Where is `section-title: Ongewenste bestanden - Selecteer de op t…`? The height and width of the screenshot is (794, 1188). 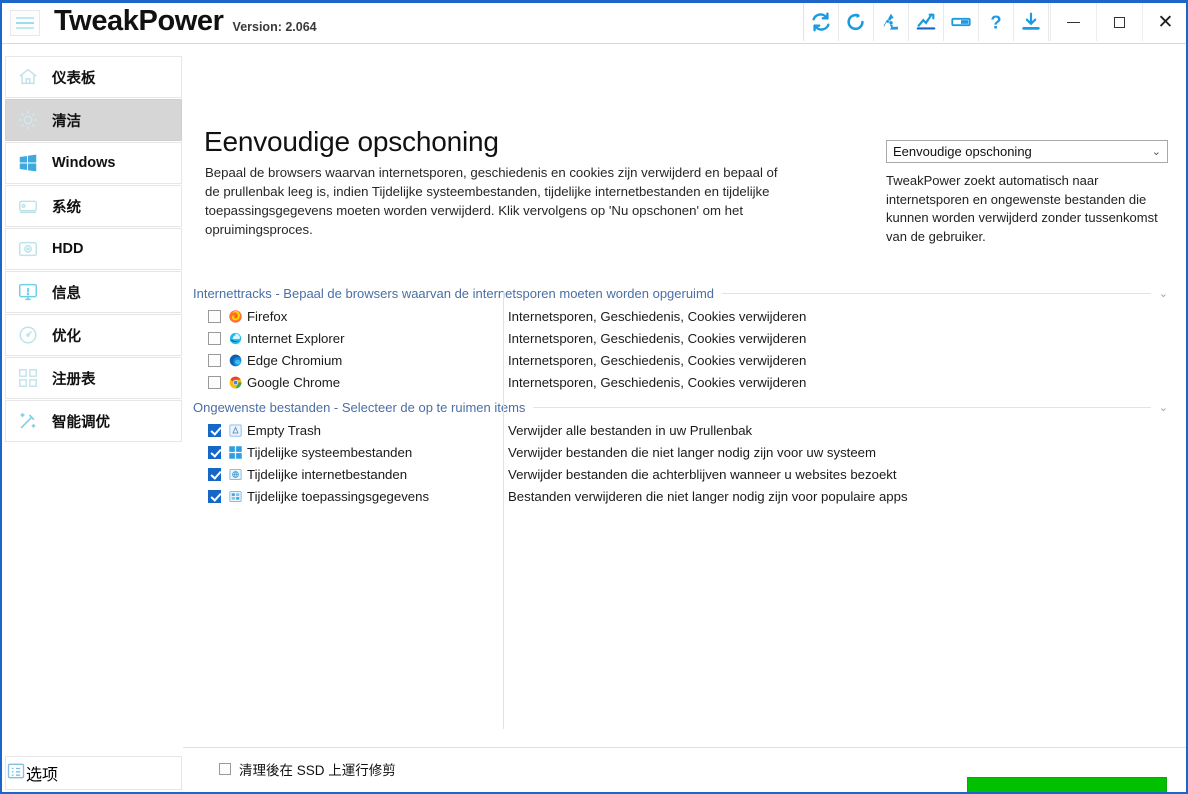 section-title: Ongewenste bestanden - Selecteer de op t… is located at coordinates (359, 407).